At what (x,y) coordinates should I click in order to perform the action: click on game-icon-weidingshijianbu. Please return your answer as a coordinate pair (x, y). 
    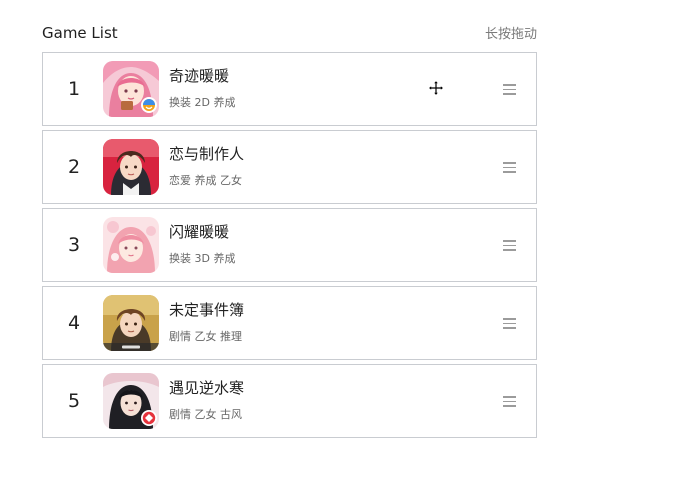
    Looking at the image, I should click on (131, 323).